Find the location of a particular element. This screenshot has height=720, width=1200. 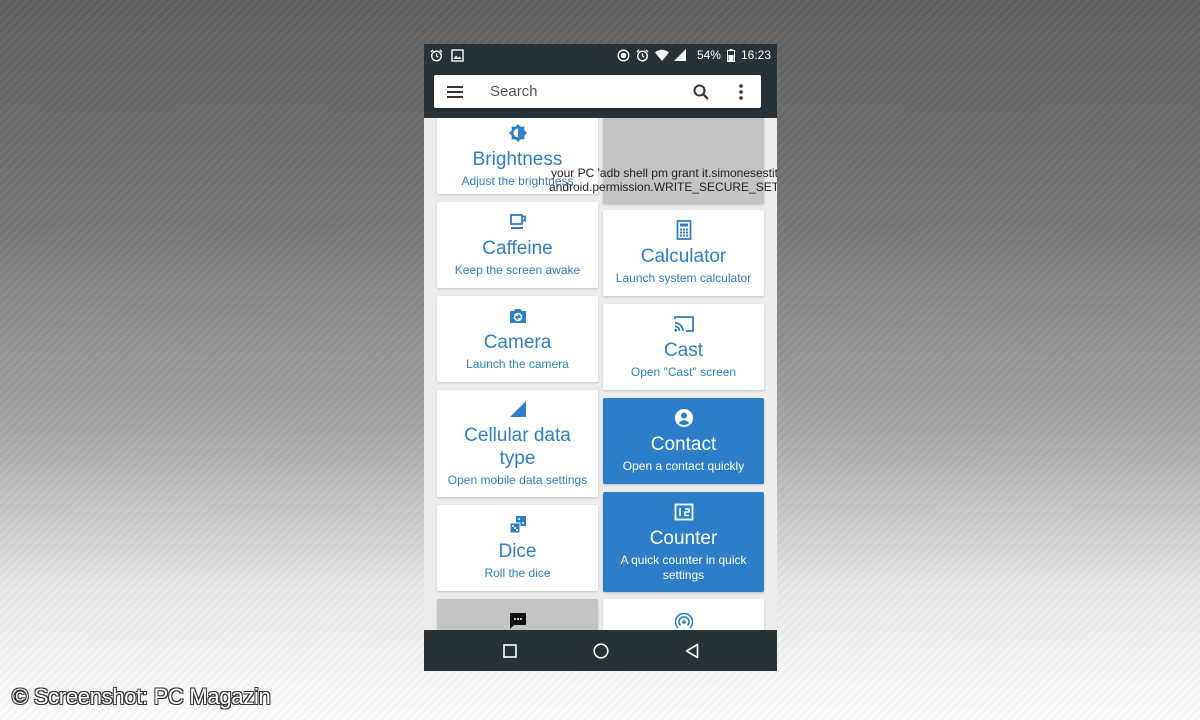

tile-hotspot-partial is located at coordinates (683, 614).